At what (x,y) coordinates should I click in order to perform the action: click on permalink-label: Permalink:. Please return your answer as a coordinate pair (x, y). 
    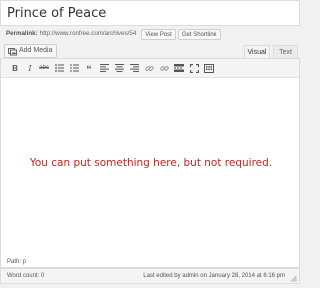
    Looking at the image, I should click on (22, 33).